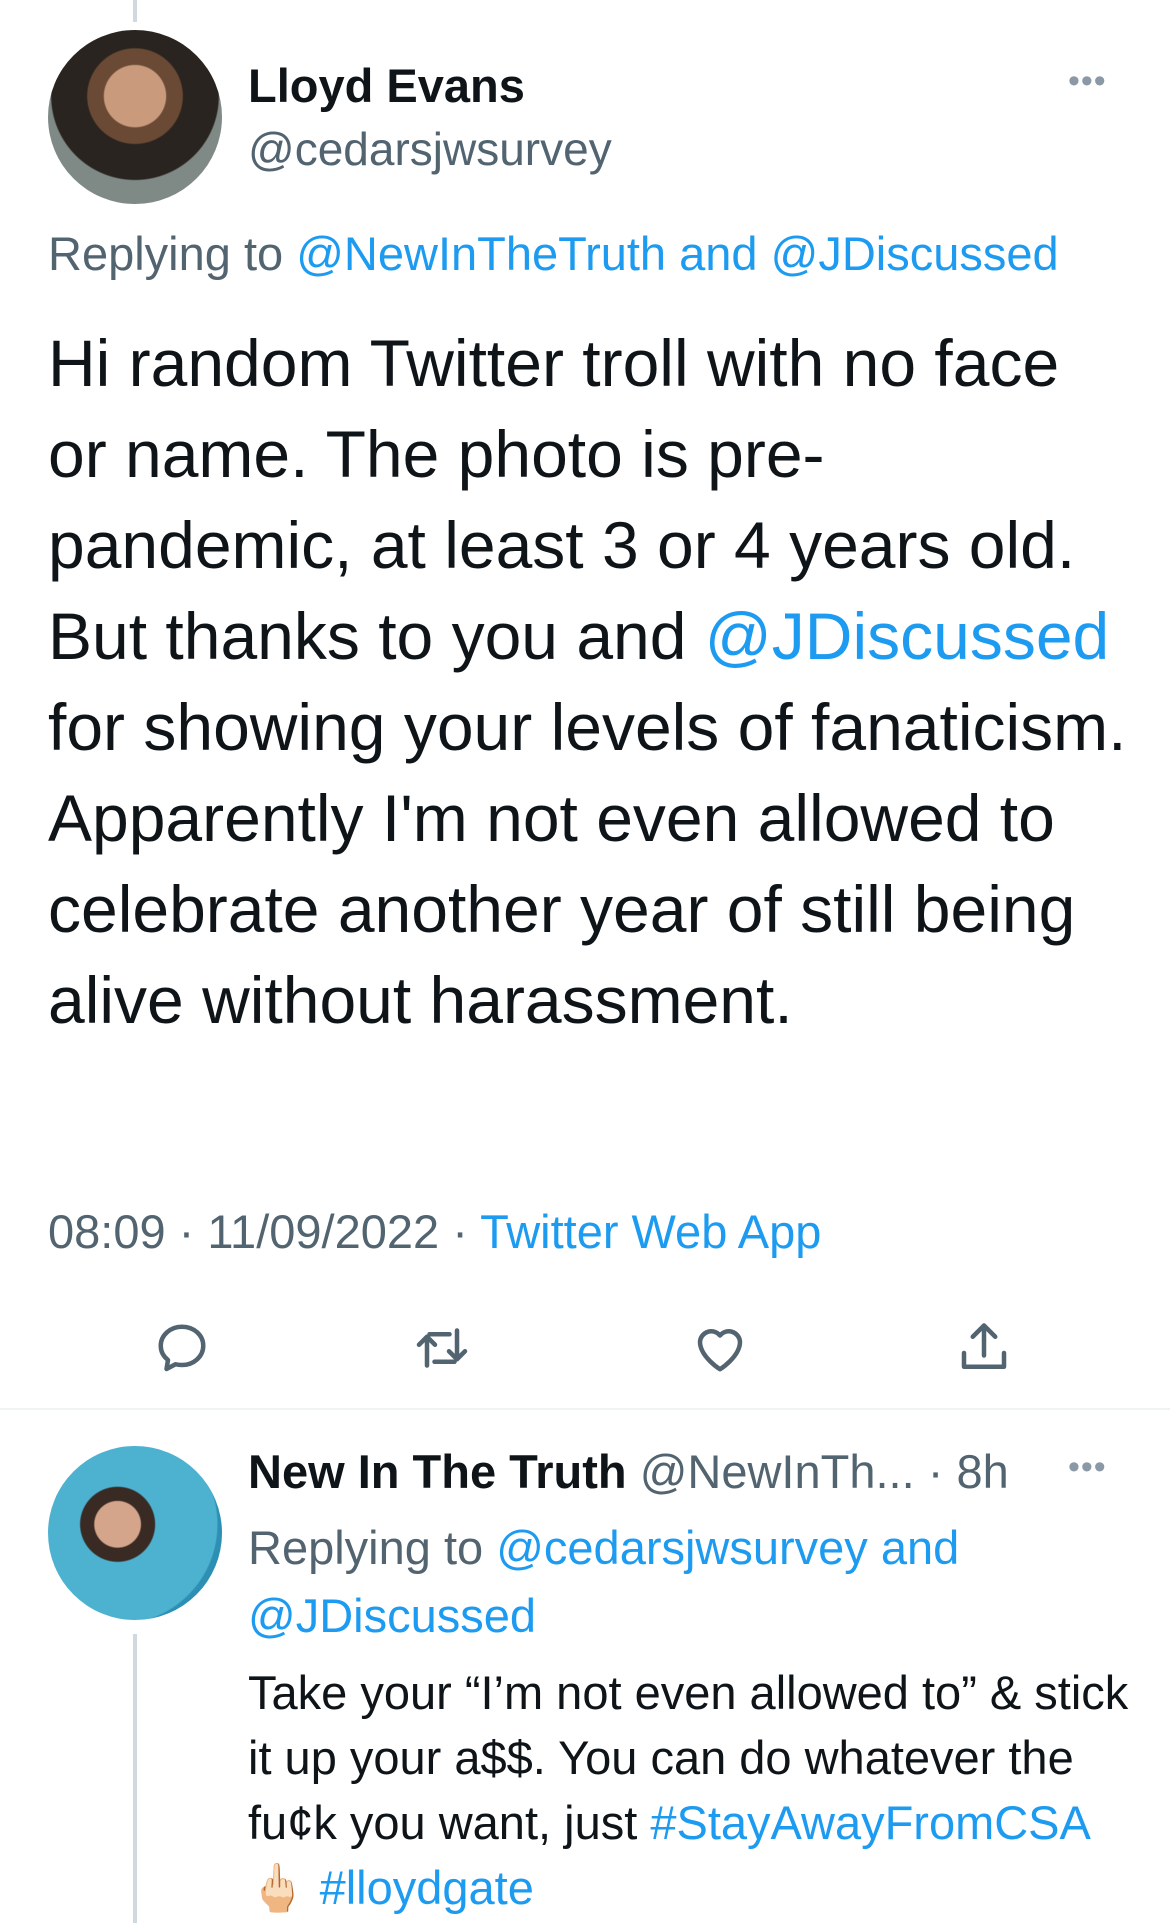 The width and height of the screenshot is (1170, 1923). What do you see at coordinates (323, 1231) in the screenshot?
I see `tweet-date: 11/09/2022` at bounding box center [323, 1231].